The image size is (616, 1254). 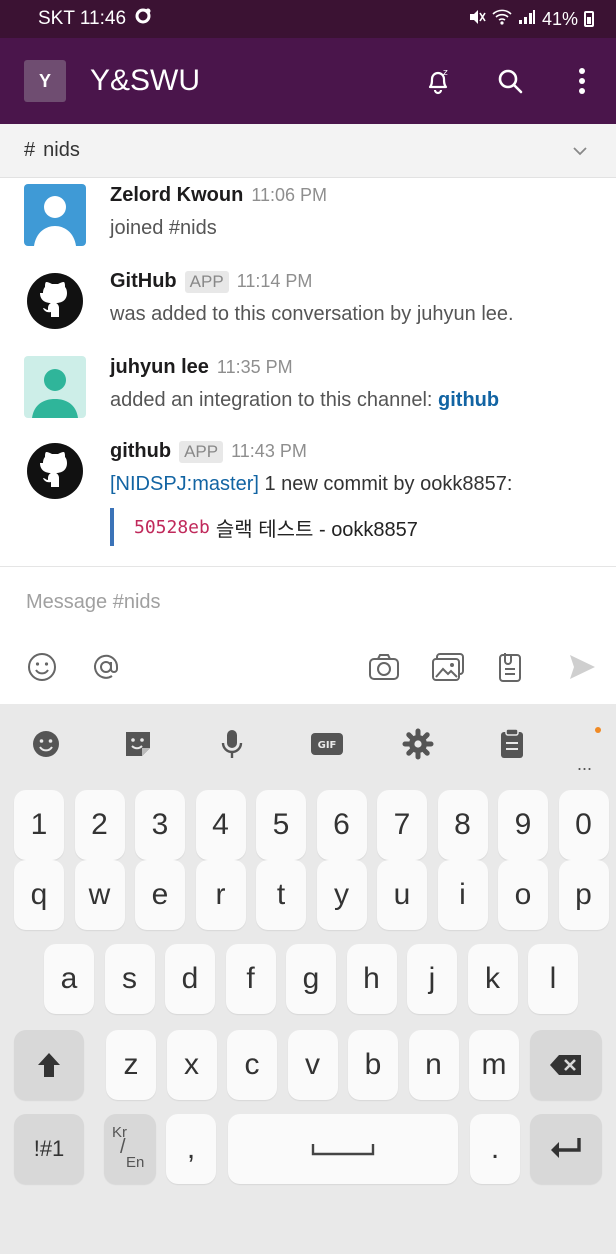 What do you see at coordinates (138, 744) in the screenshot?
I see `sticker-icon` at bounding box center [138, 744].